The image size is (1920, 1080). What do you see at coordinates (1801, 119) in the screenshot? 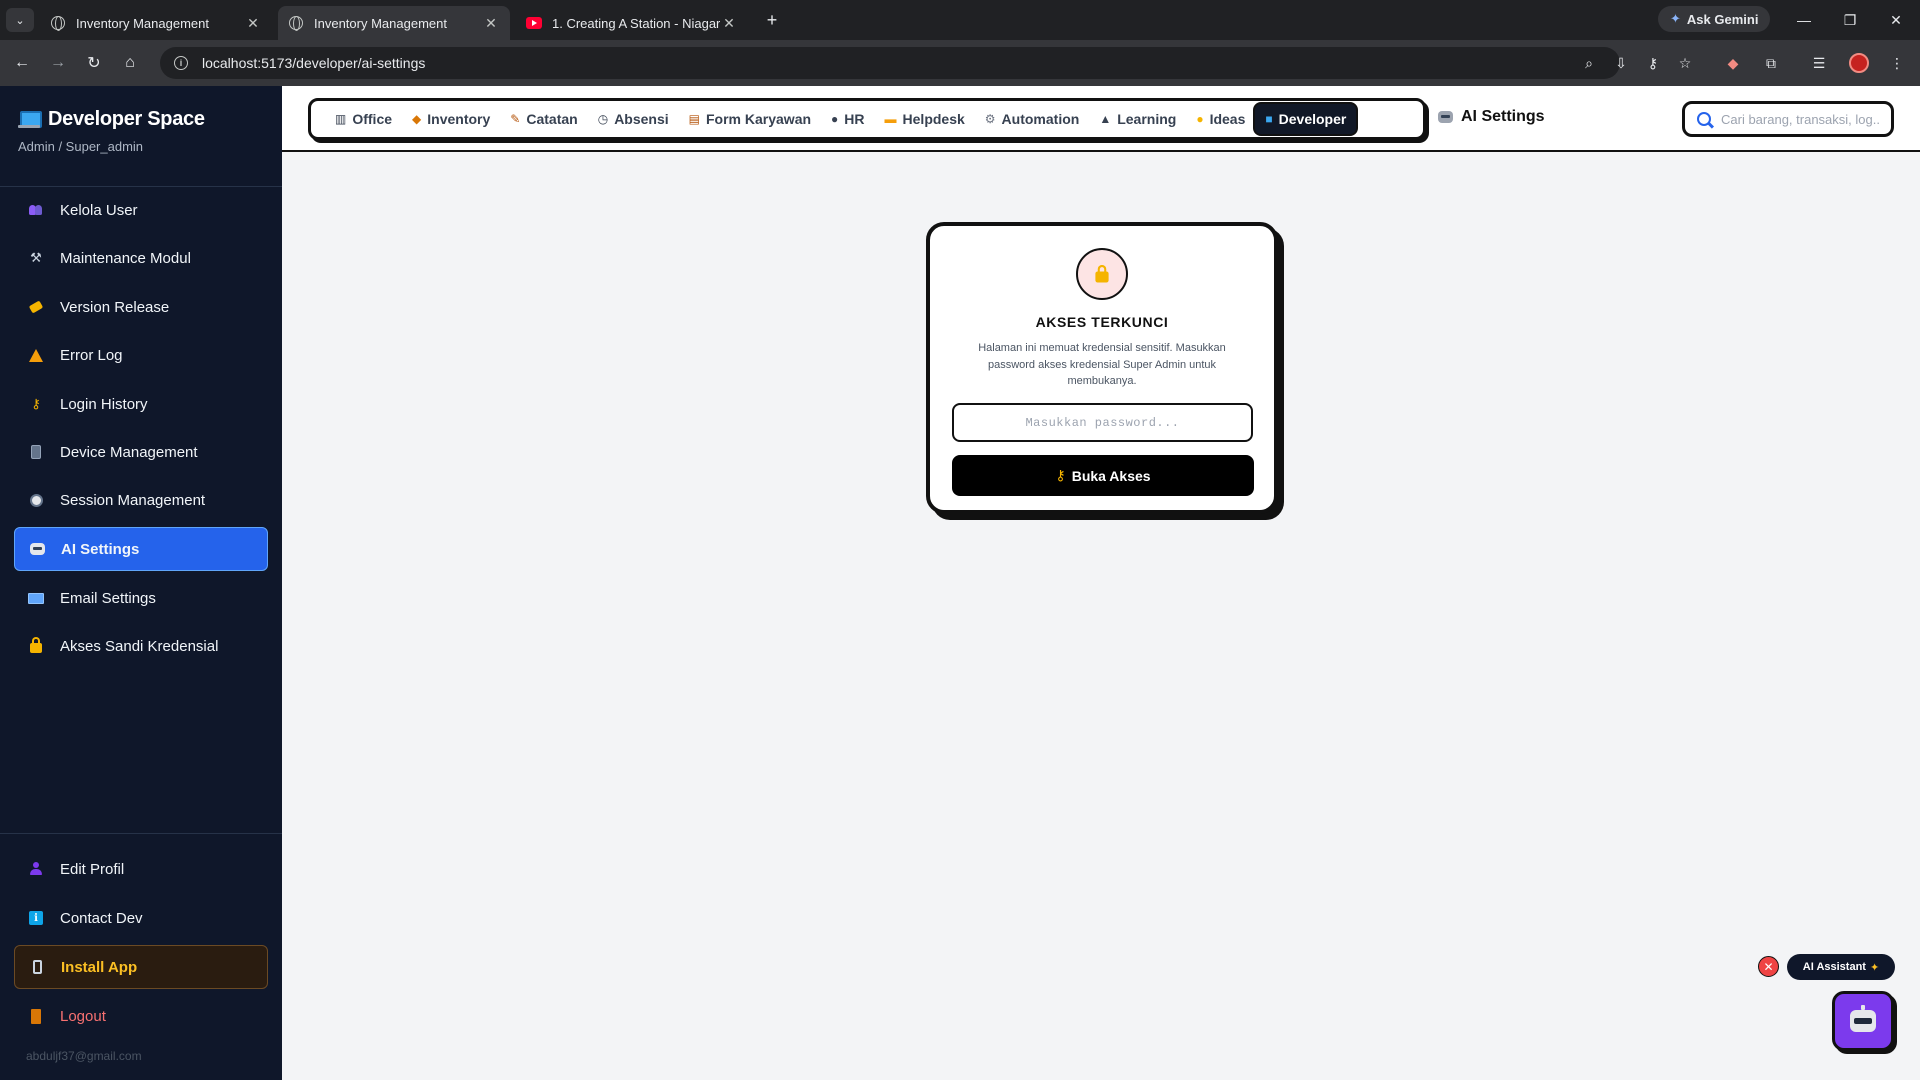
I see `search-input` at bounding box center [1801, 119].